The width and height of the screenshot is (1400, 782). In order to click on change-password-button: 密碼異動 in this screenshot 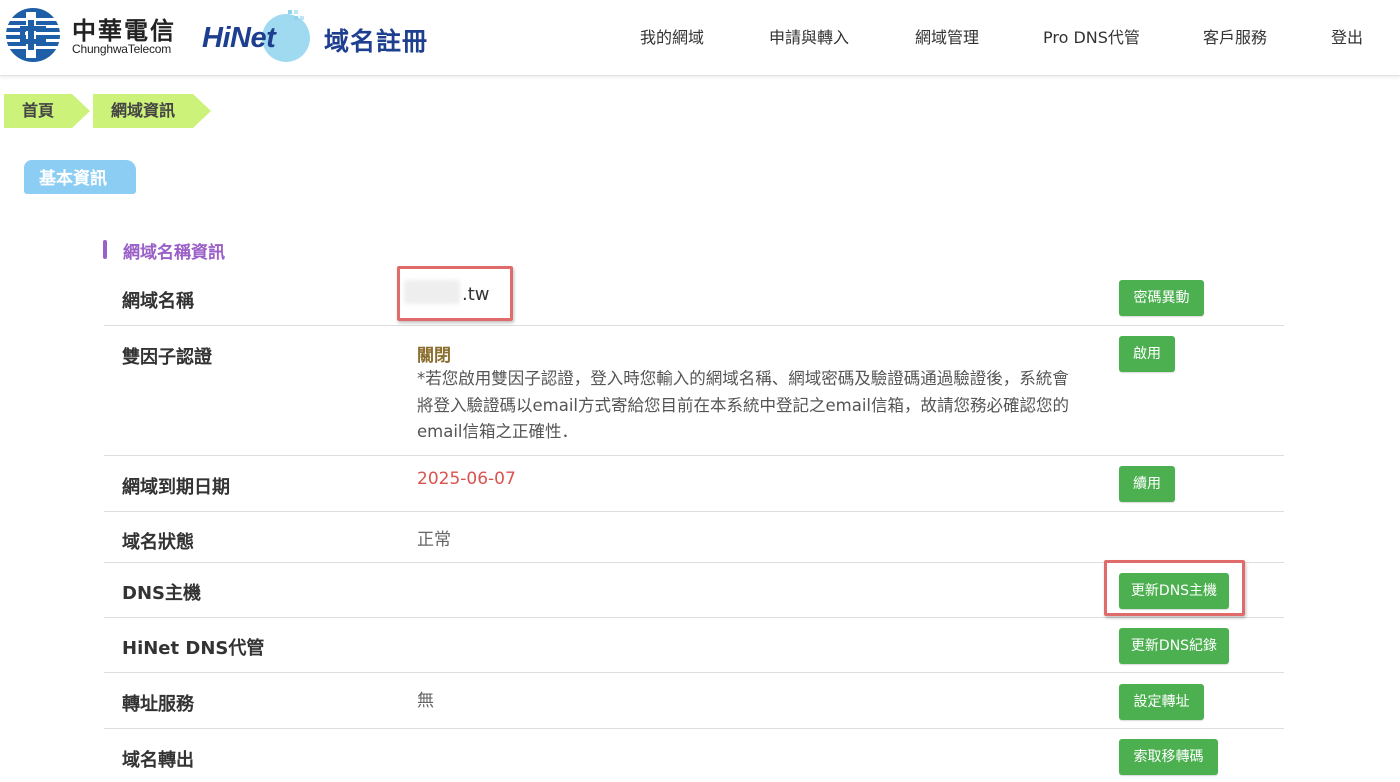, I will do `click(1161, 298)`.